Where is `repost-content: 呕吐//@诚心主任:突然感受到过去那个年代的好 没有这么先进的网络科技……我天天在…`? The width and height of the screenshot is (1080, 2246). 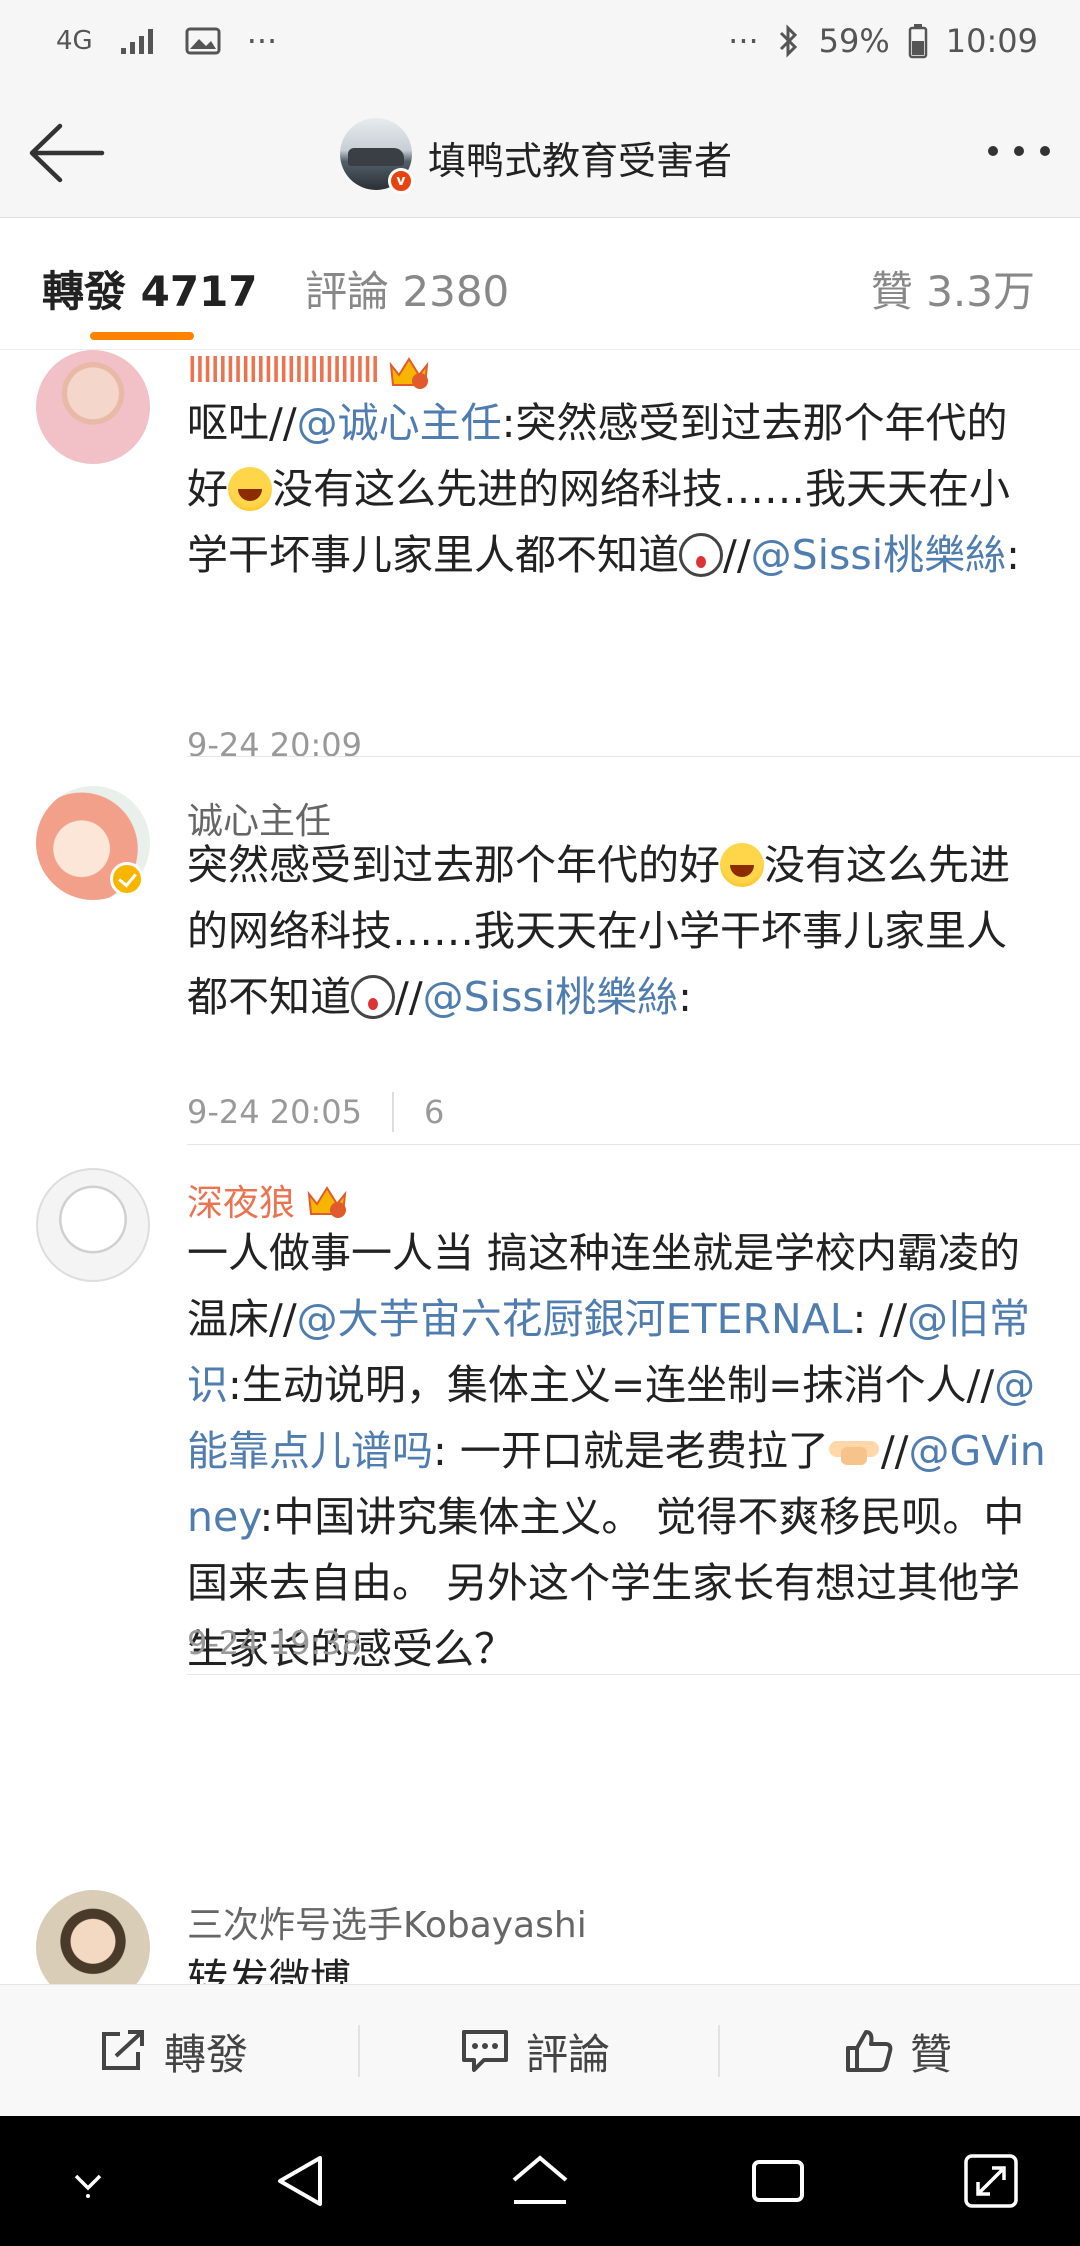 repost-content: 呕吐//@诚心主任:突然感受到过去那个年代的好 没有这么先进的网络科技……我天天在… is located at coordinates (617, 489).